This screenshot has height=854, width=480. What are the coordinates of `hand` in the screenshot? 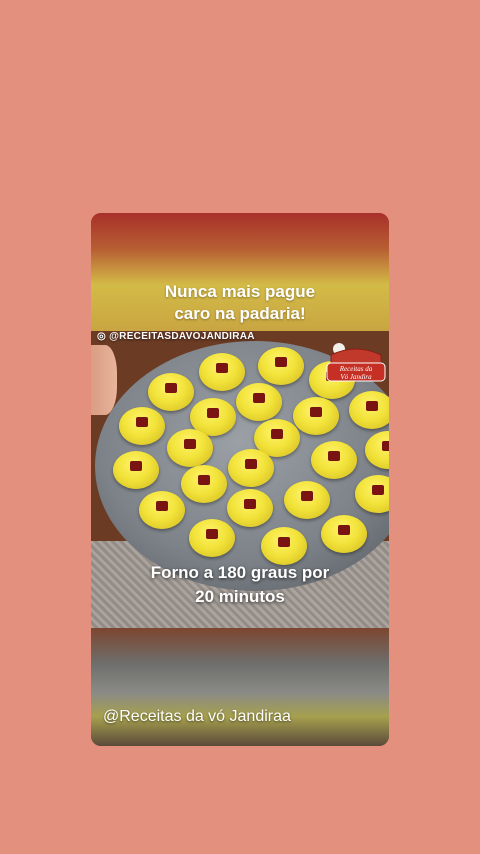 It's located at (104, 380).